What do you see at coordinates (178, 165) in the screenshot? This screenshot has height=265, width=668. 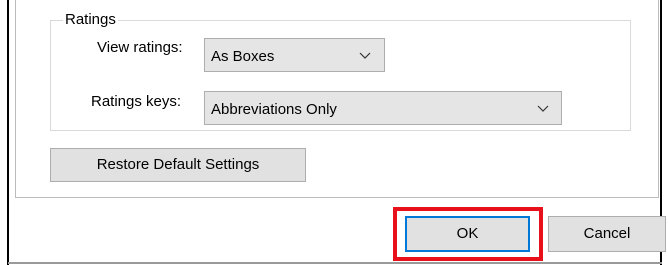 I see `restore-defaults-button: Restore Default Settings` at bounding box center [178, 165].